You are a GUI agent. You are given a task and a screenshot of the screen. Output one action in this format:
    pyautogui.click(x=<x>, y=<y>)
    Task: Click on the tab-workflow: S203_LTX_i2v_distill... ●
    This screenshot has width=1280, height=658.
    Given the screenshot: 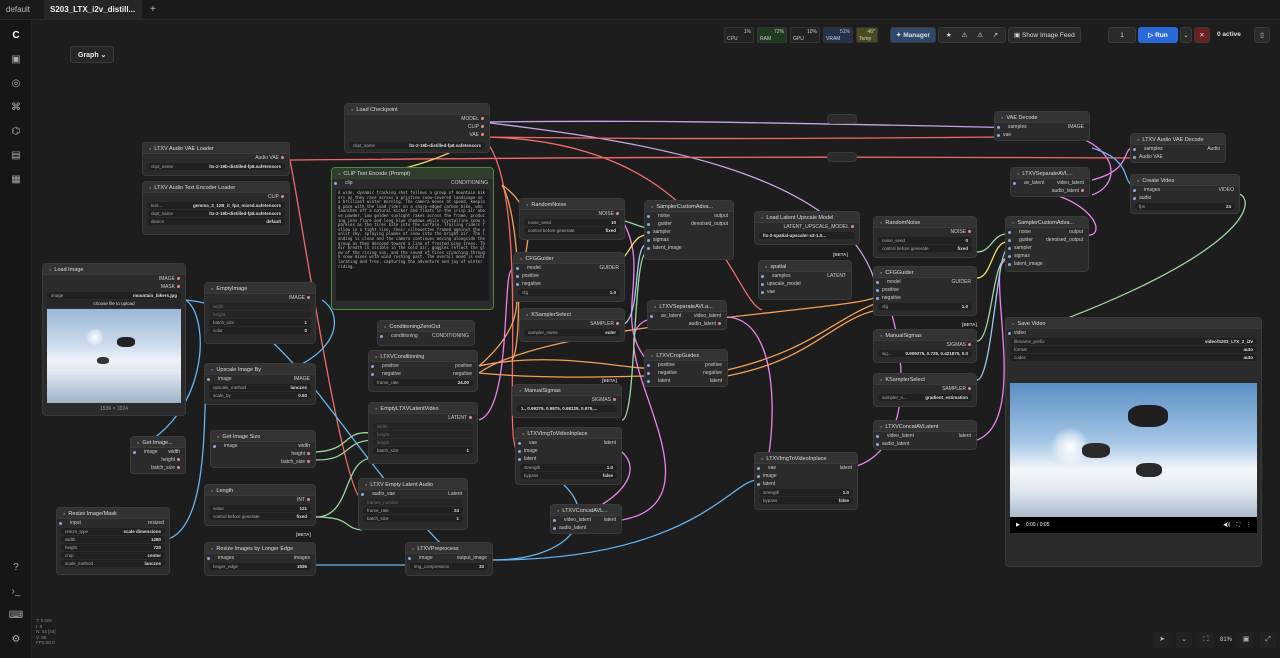 What is the action you would take?
    pyautogui.click(x=93, y=17)
    